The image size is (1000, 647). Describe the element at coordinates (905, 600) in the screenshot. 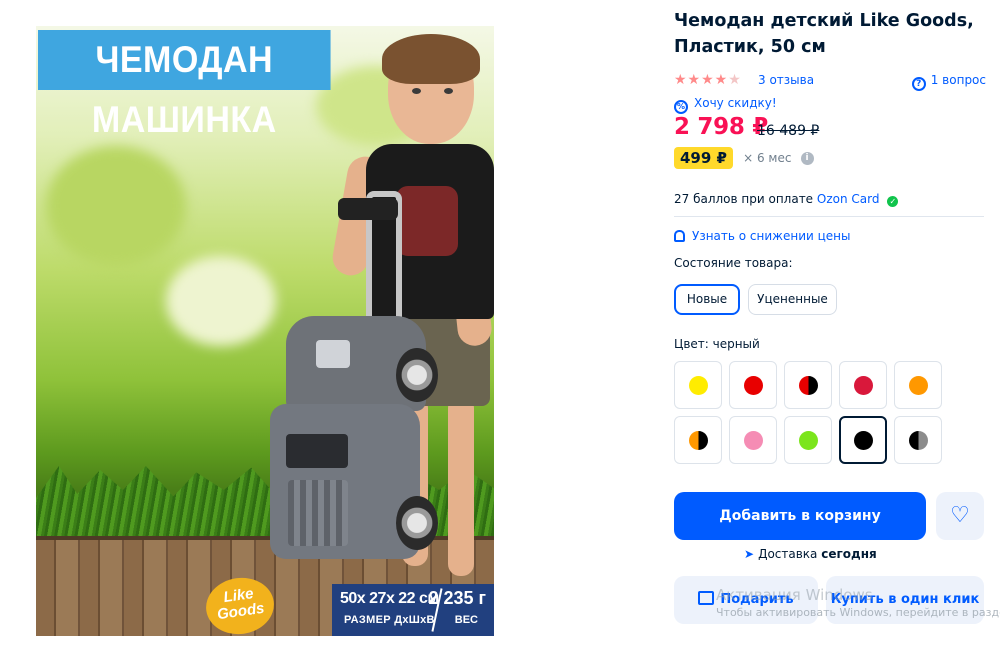

I see `buy-one-click-button: Купить в один клик` at that location.